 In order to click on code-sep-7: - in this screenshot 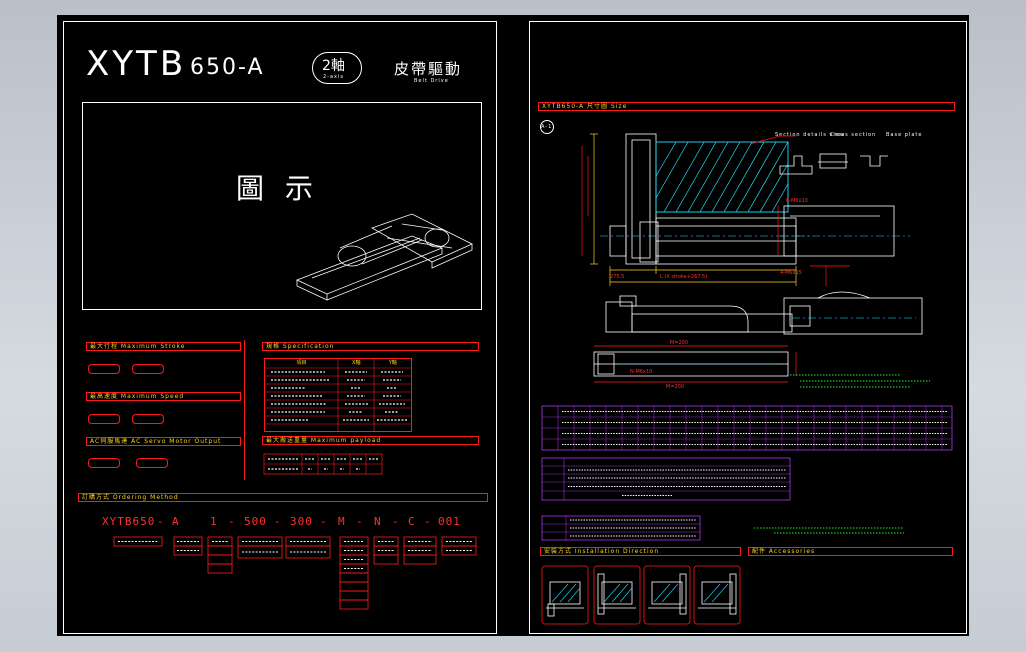, I will do `click(428, 521)`.